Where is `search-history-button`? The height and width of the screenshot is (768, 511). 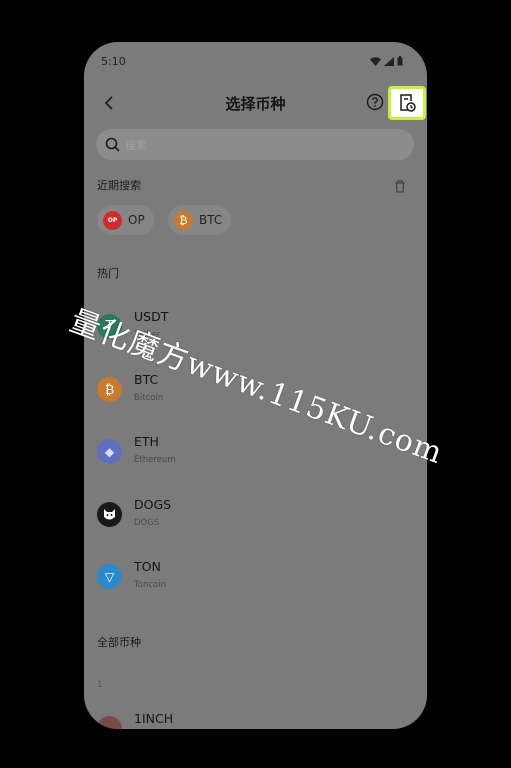 search-history-button is located at coordinates (407, 103).